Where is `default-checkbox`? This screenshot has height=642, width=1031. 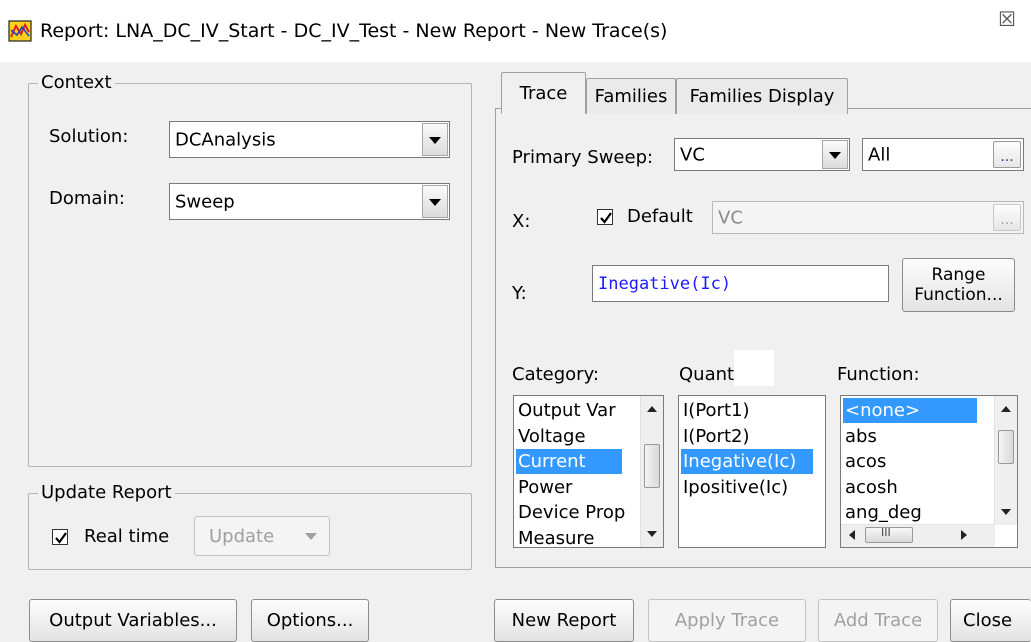 default-checkbox is located at coordinates (605, 217).